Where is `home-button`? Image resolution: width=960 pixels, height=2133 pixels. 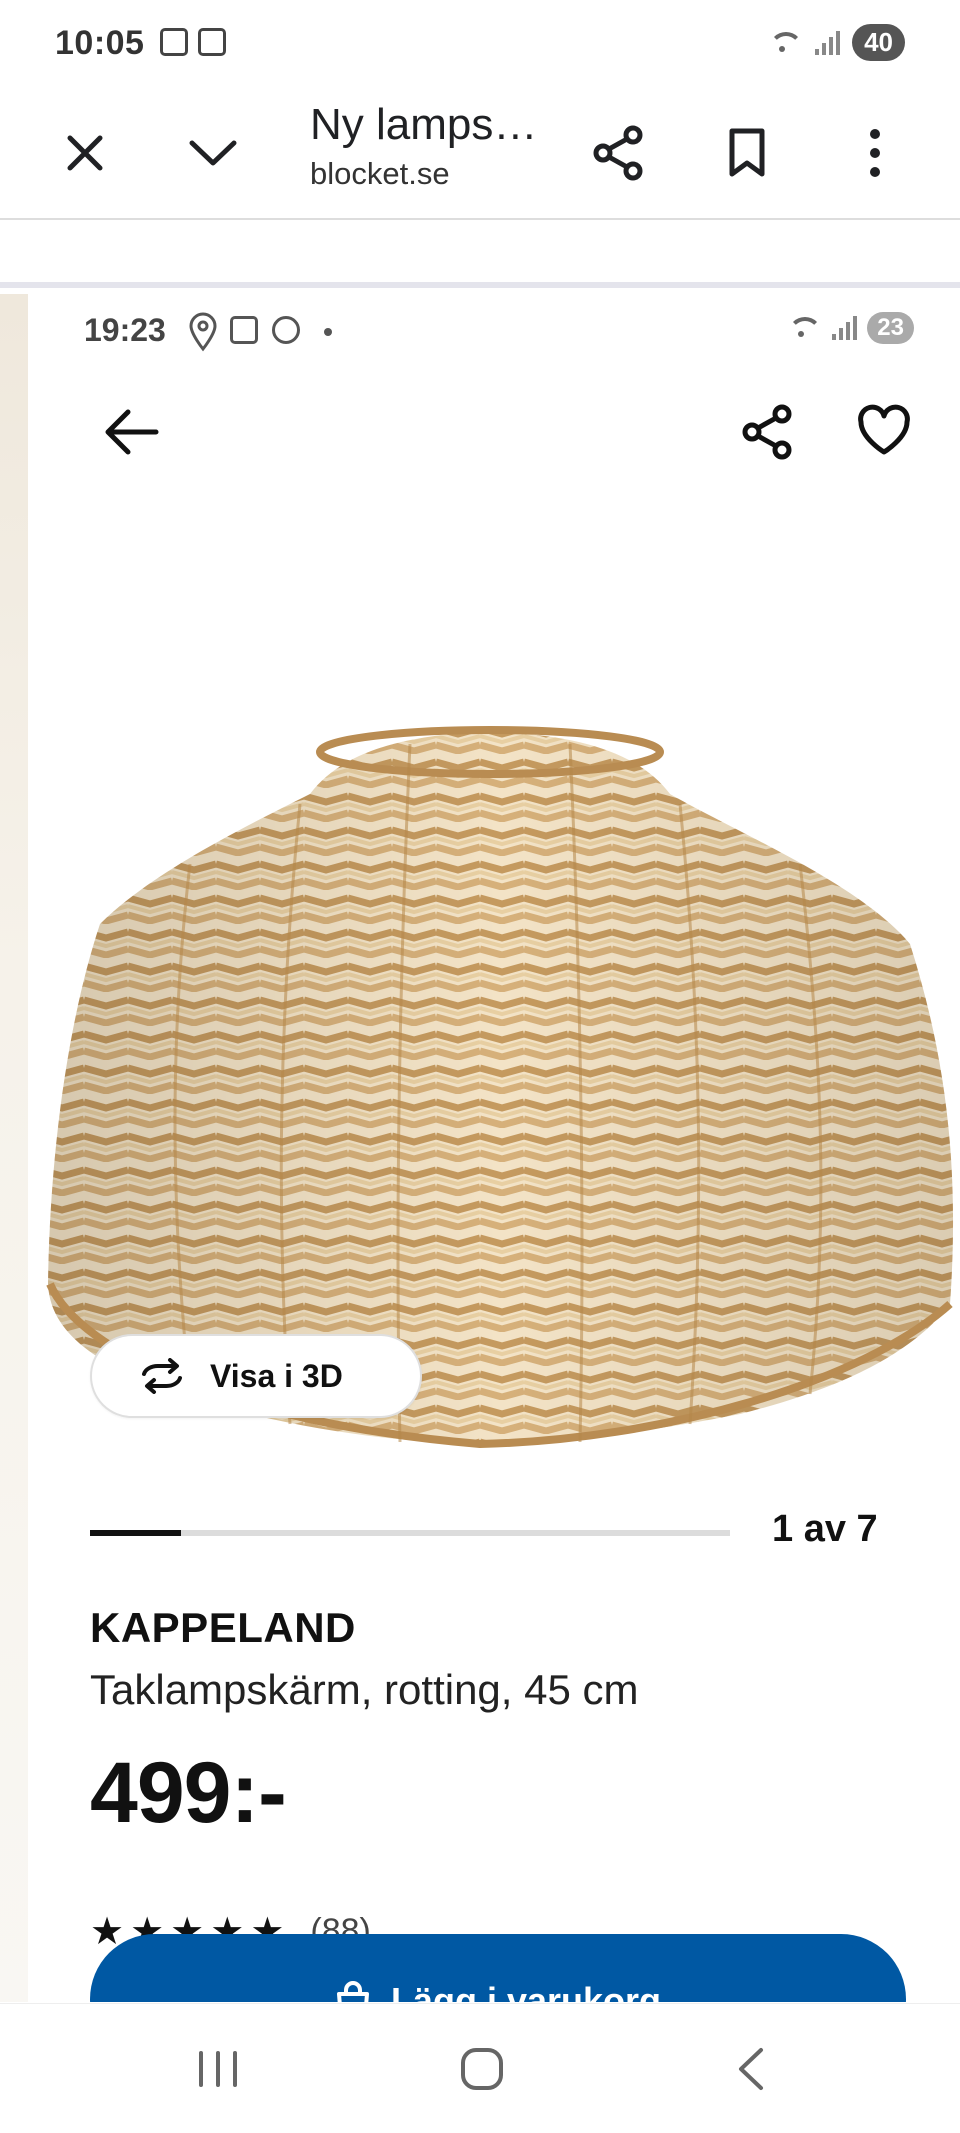
home-button is located at coordinates (482, 2069).